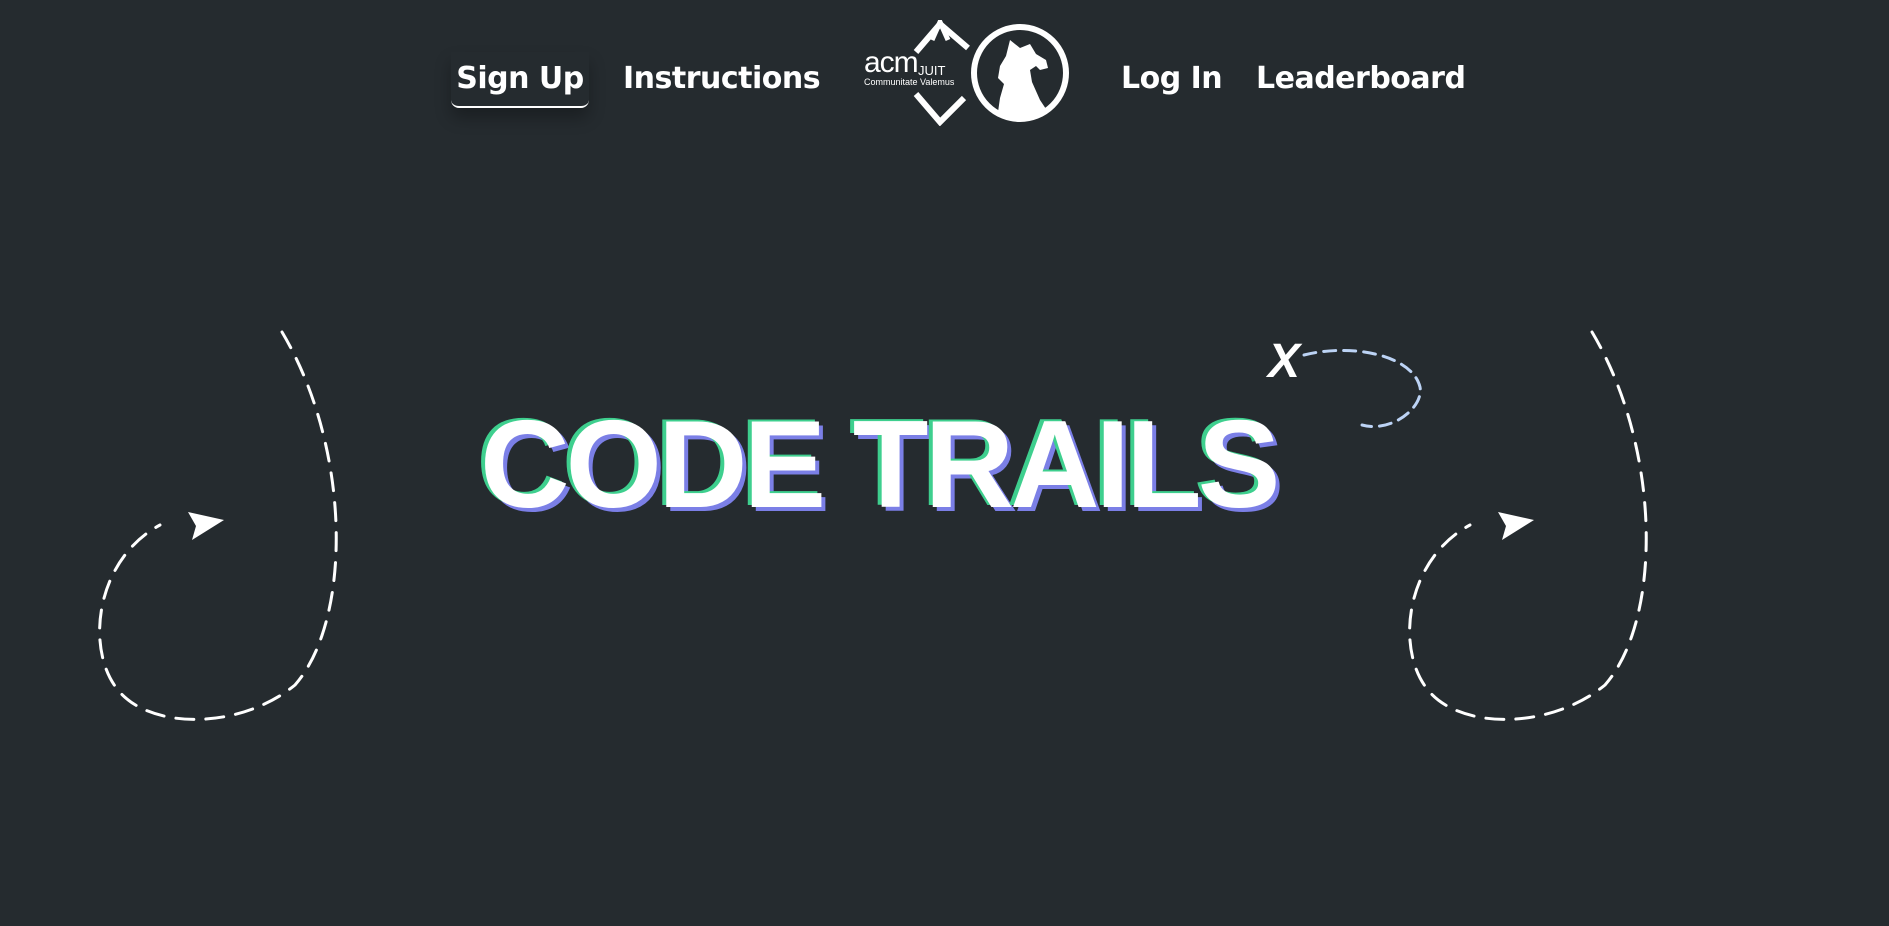 The height and width of the screenshot is (926, 1889). I want to click on x-mark-icon: X, so click(1284, 361).